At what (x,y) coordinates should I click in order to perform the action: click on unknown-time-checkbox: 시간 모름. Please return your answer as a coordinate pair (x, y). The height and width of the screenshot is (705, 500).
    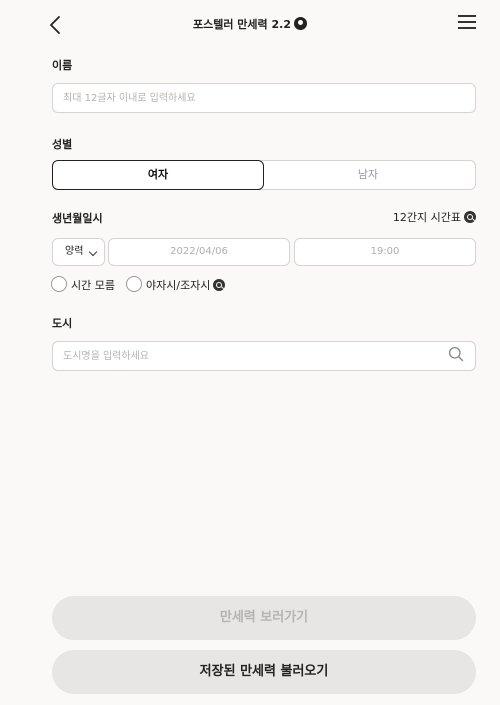
    Looking at the image, I should click on (83, 284).